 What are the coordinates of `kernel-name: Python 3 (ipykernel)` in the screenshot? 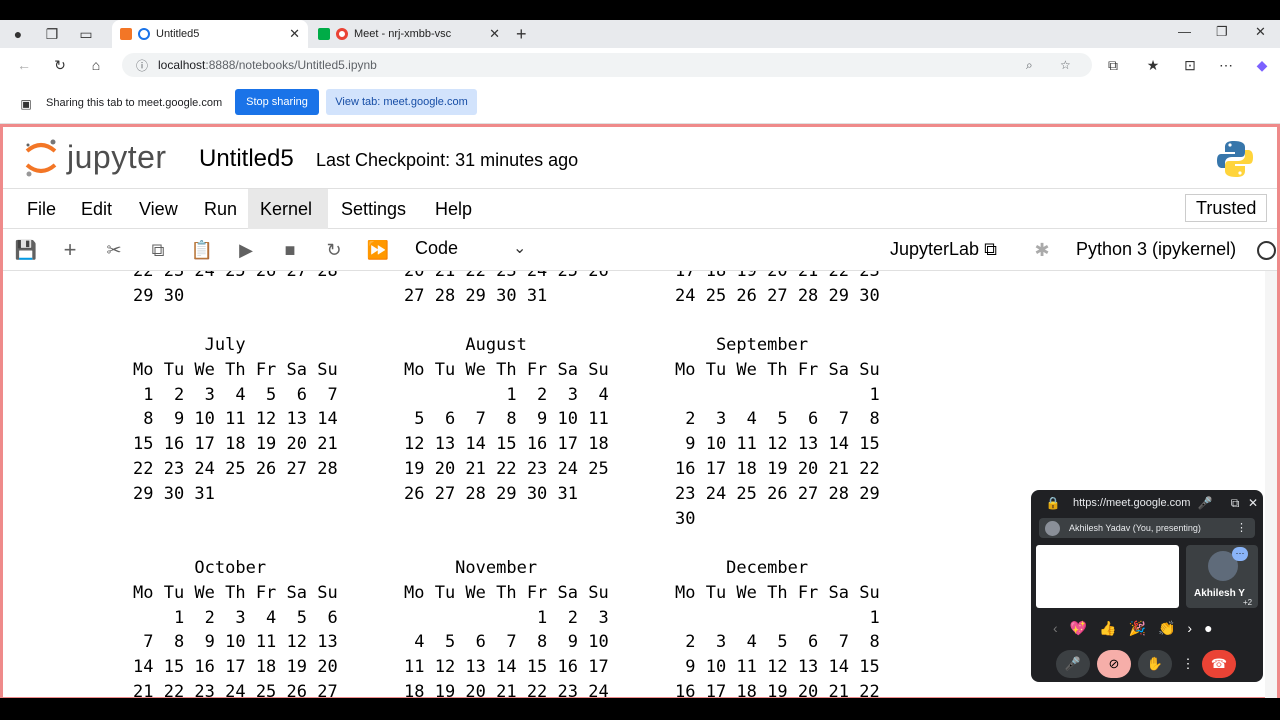 It's located at (1156, 249).